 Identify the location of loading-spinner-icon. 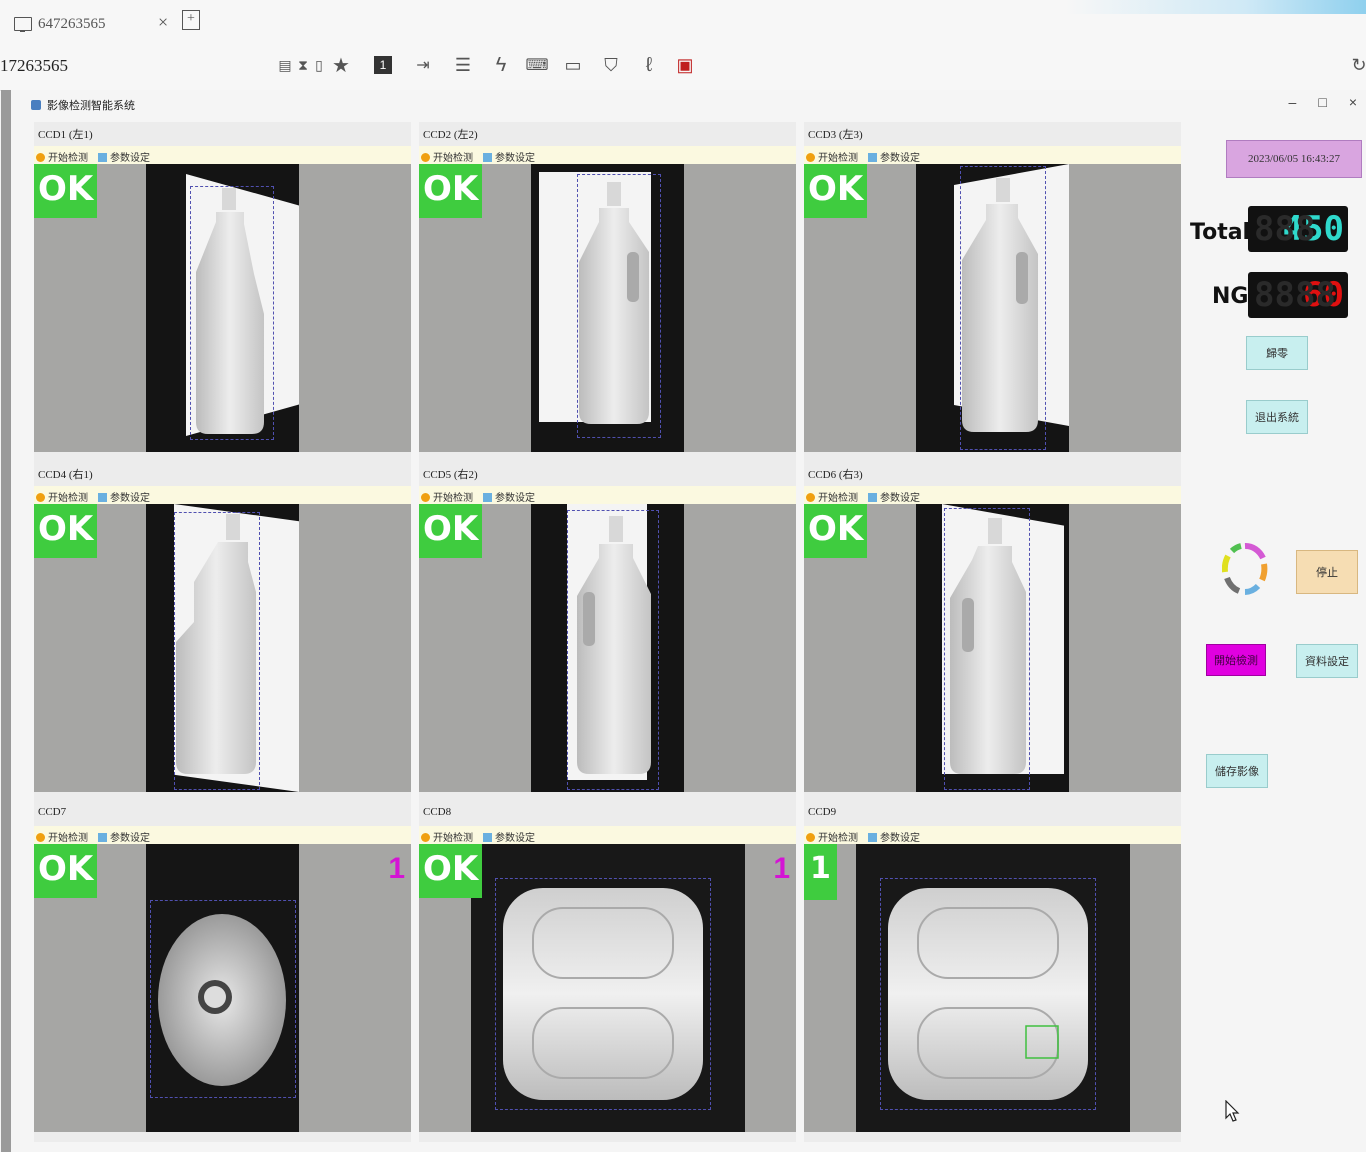
(1245, 569).